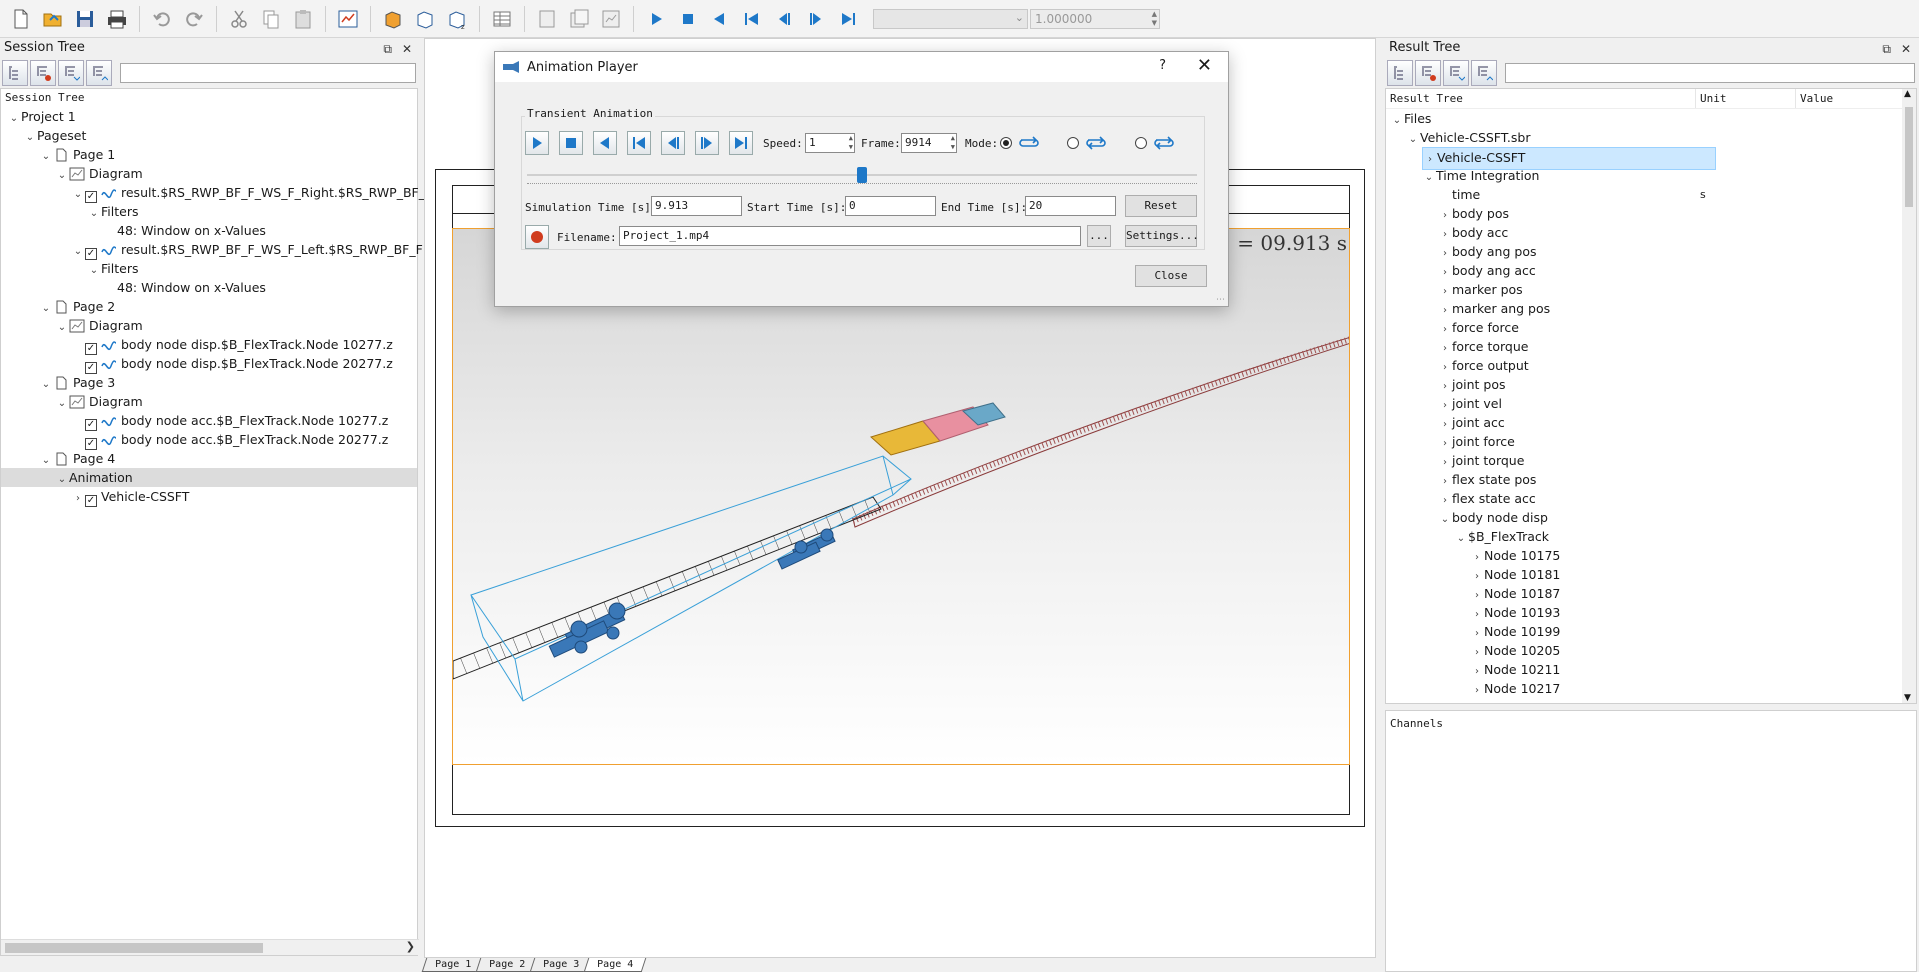 The image size is (1919, 972). I want to click on reset-button: Reset, so click(1161, 206).